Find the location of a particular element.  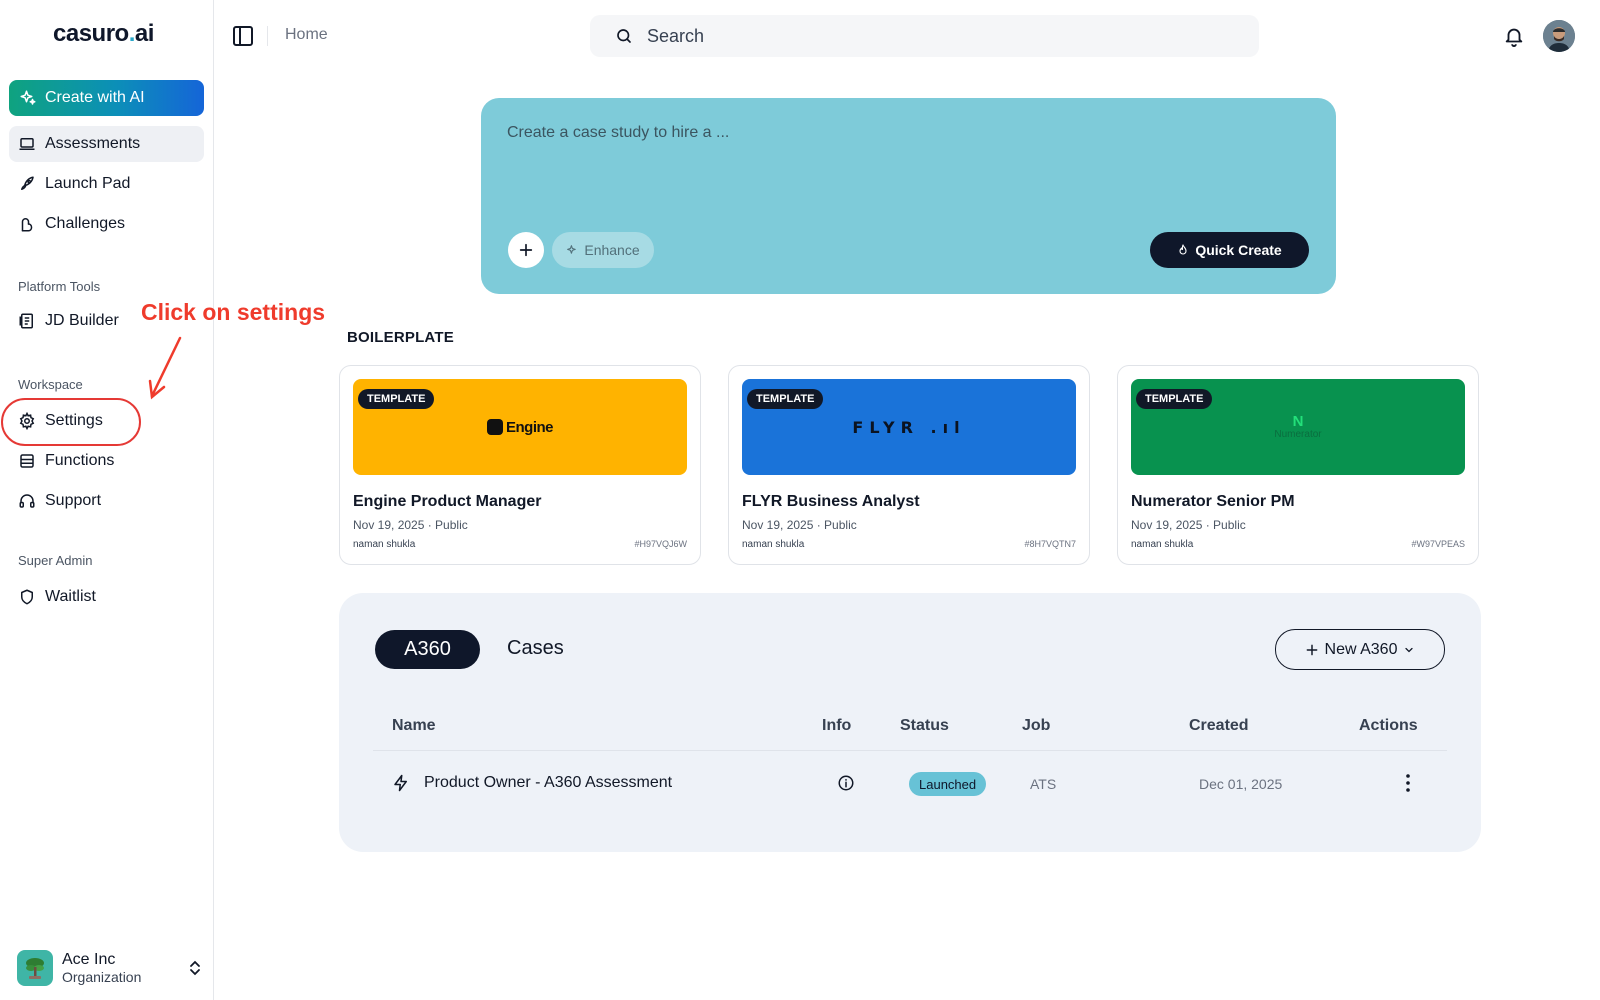

template-code: #W97VPEAS is located at coordinates (1438, 544).